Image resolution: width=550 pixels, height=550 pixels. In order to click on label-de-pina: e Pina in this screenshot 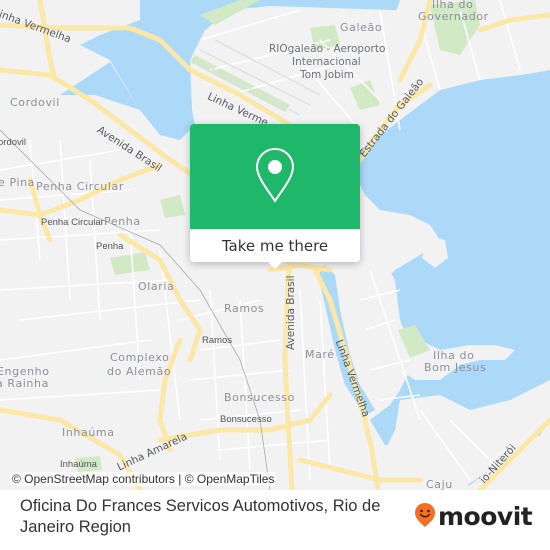, I will do `click(18, 182)`.